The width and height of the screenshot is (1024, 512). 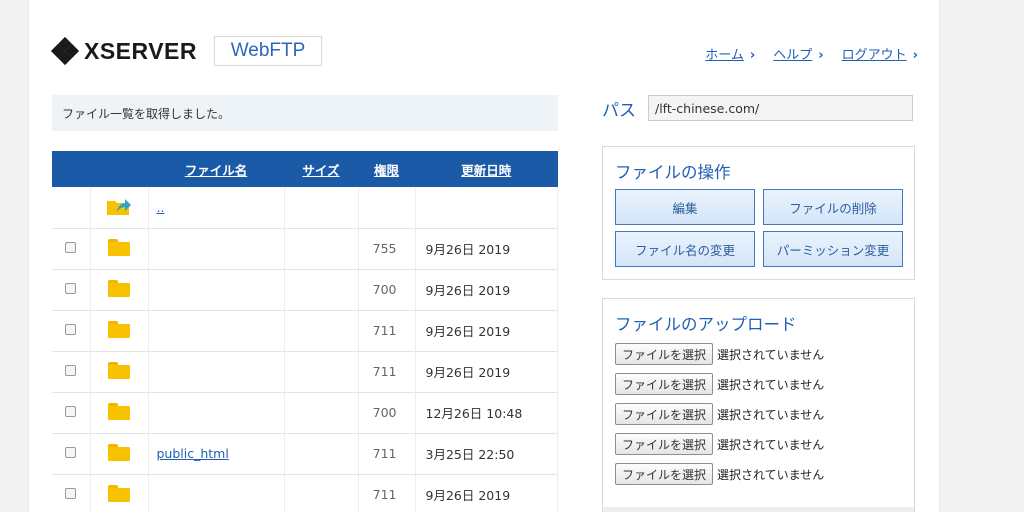 What do you see at coordinates (305, 248) in the screenshot?
I see `table-row: 755 9月26日 2019` at bounding box center [305, 248].